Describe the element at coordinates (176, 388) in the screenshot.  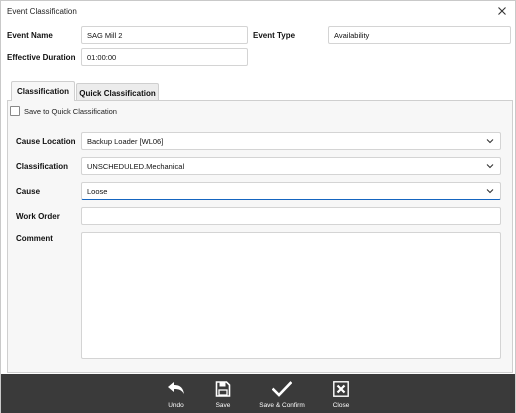
I see `undo-icon` at that location.